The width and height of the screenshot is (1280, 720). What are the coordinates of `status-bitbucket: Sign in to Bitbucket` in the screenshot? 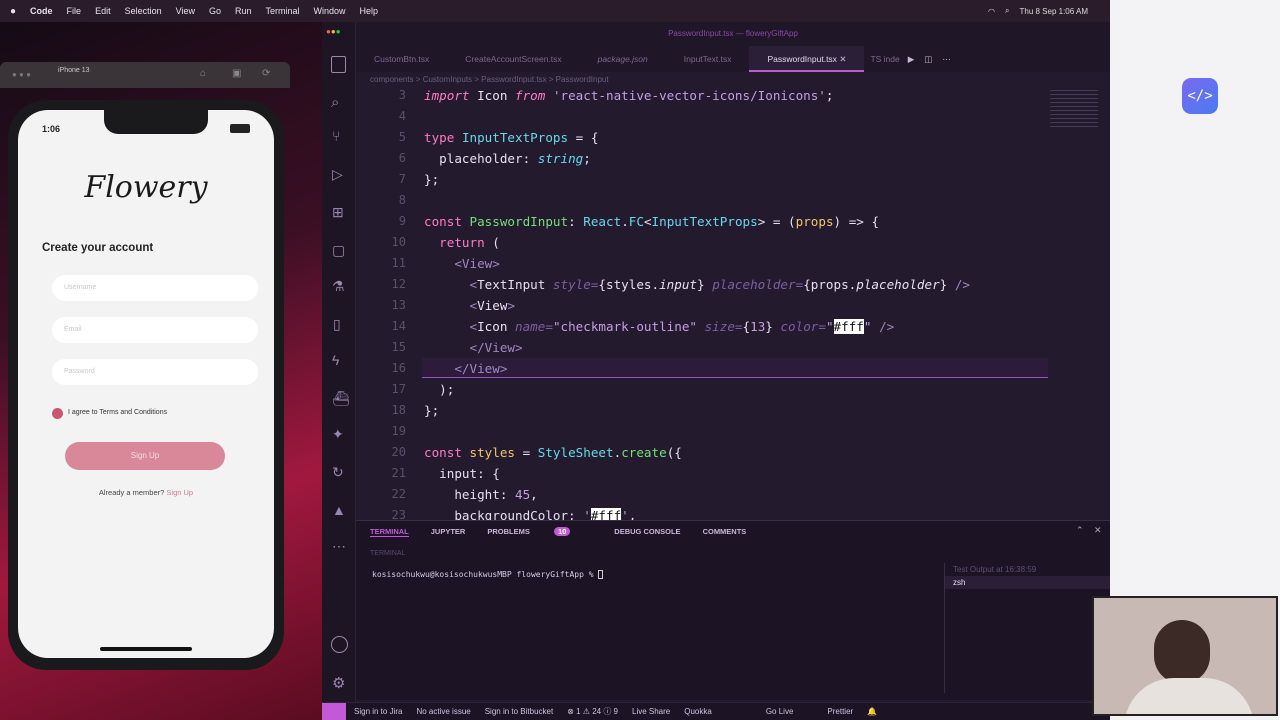 It's located at (519, 711).